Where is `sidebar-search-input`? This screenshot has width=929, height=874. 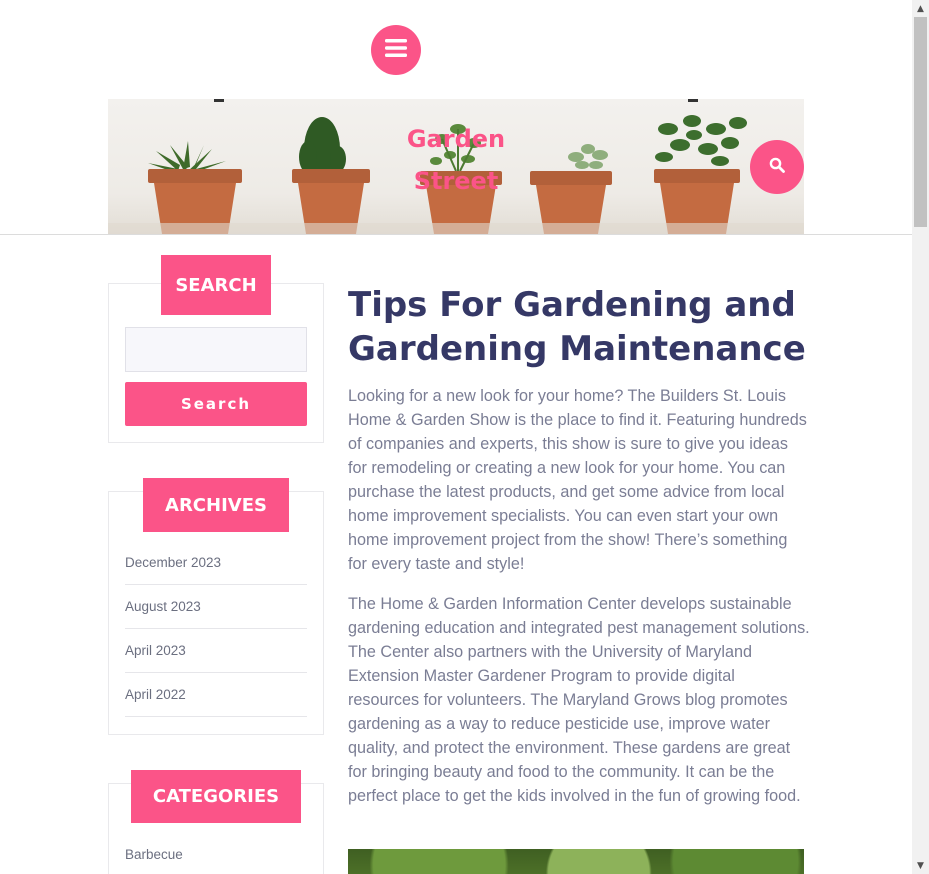
sidebar-search-input is located at coordinates (216, 349).